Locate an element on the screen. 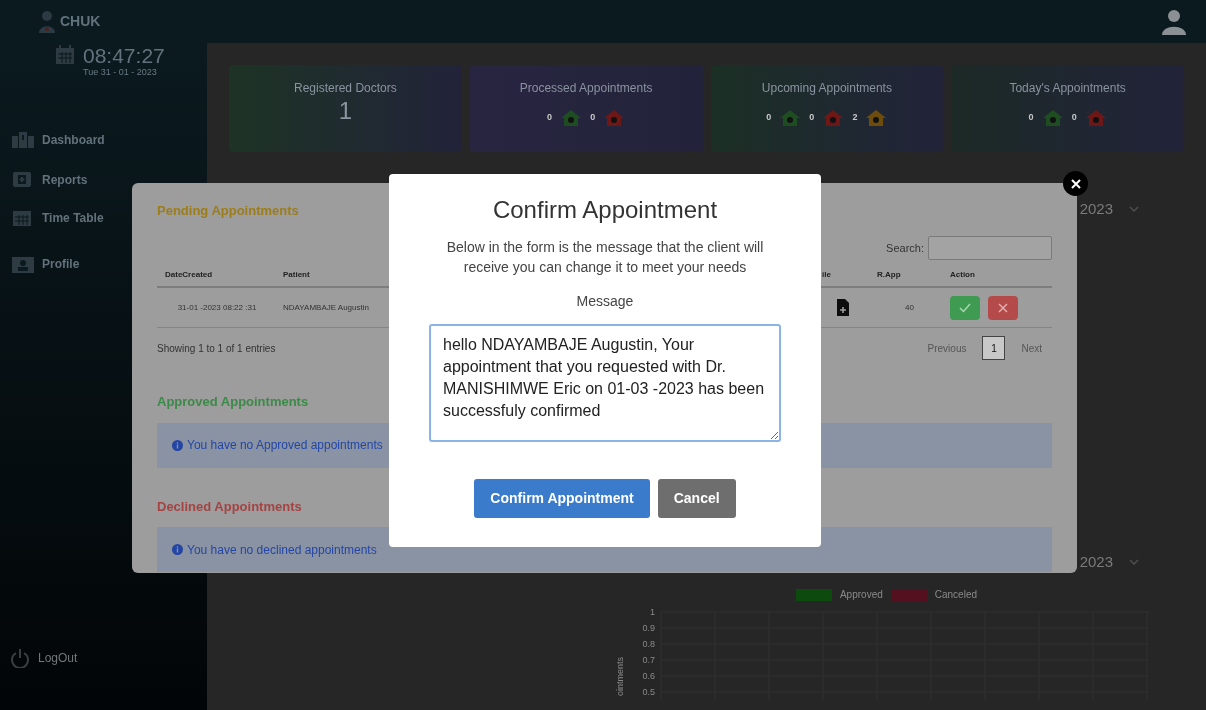 Image resolution: width=1206 pixels, height=710 pixels. card-title: Today's Appointments is located at coordinates (1067, 88).